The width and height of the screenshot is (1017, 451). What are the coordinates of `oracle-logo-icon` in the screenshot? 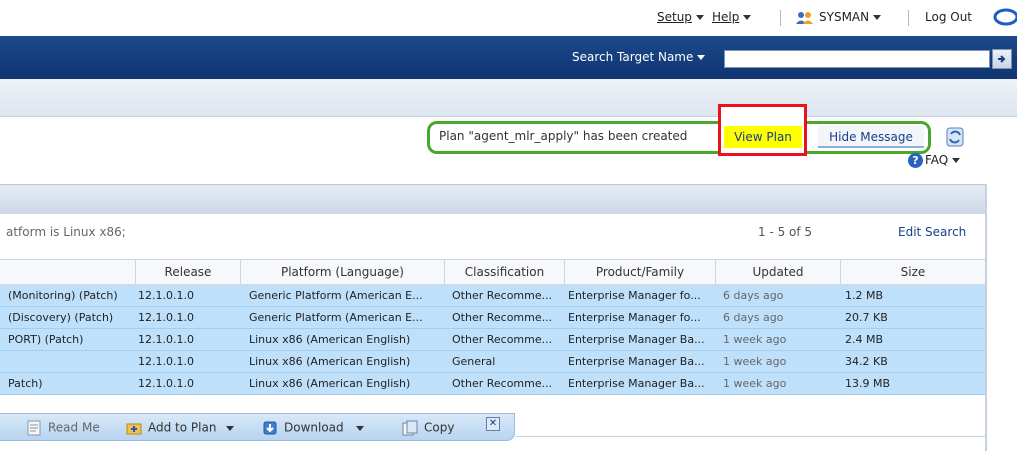 It's located at (1005, 17).